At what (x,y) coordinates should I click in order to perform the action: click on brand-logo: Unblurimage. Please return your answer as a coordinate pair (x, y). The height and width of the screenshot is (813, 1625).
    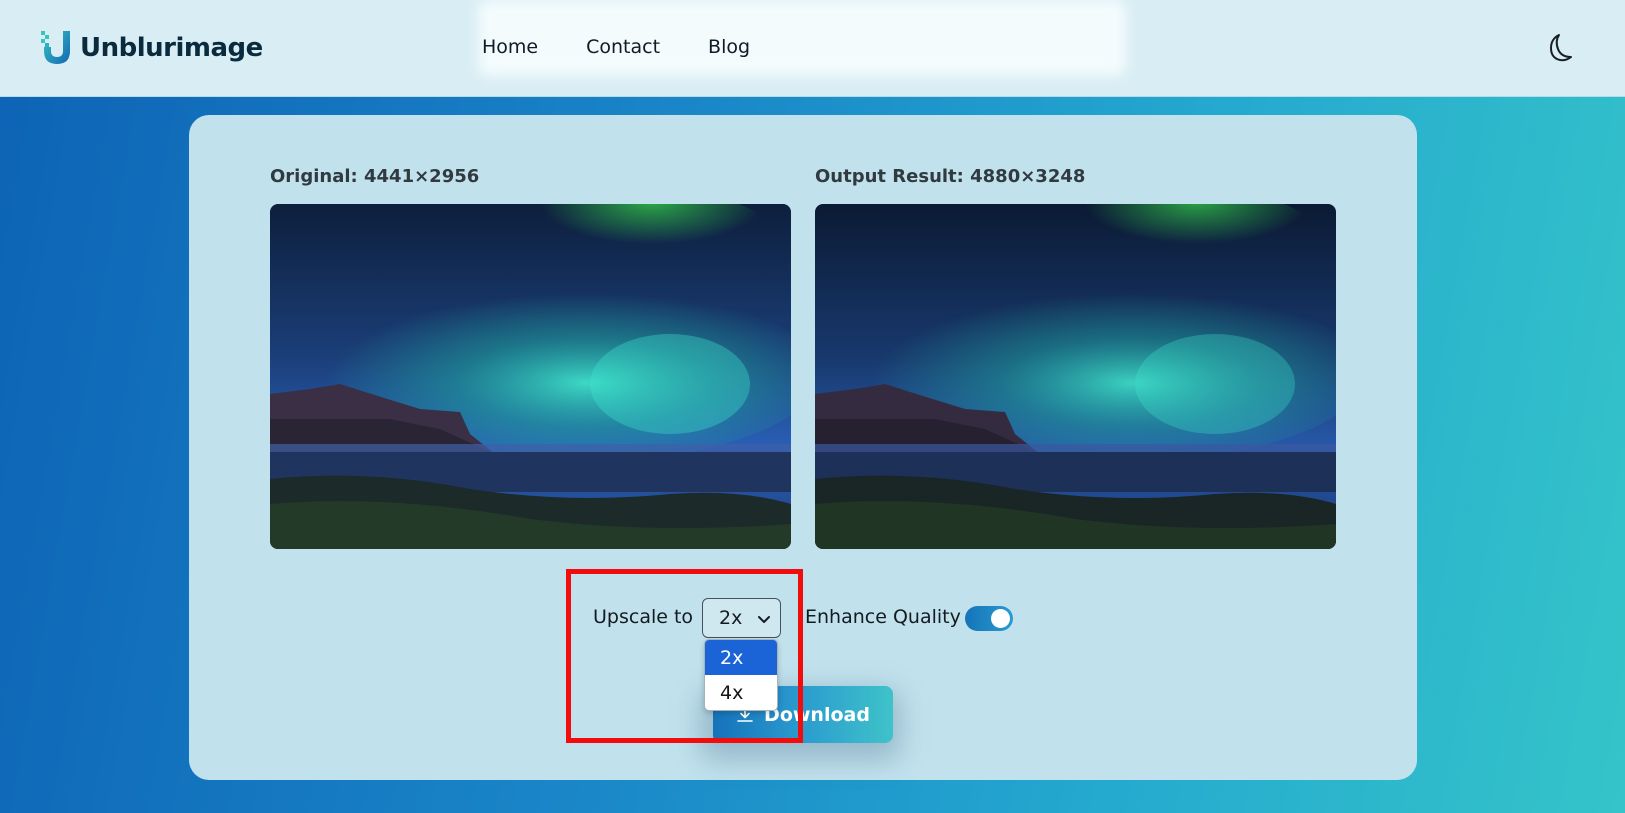
    Looking at the image, I should click on (151, 48).